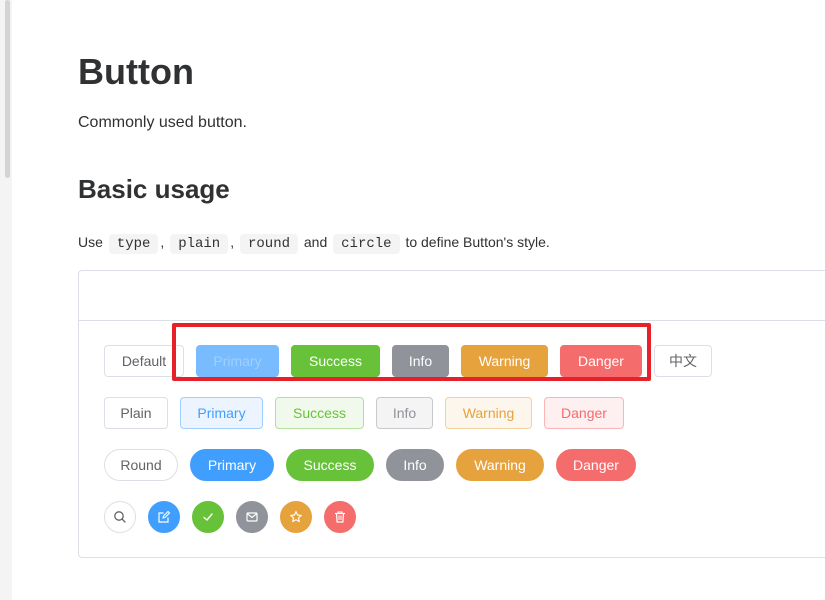 Image resolution: width=825 pixels, height=600 pixels. I want to click on page-title: Button, so click(136, 71).